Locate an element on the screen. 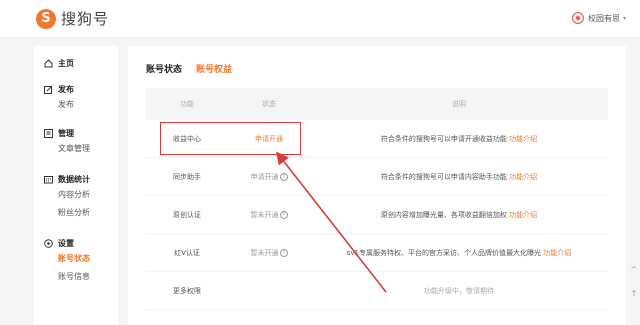 This screenshot has width=640, height=325. side-tools: ^ ↑ is located at coordinates (634, 287).